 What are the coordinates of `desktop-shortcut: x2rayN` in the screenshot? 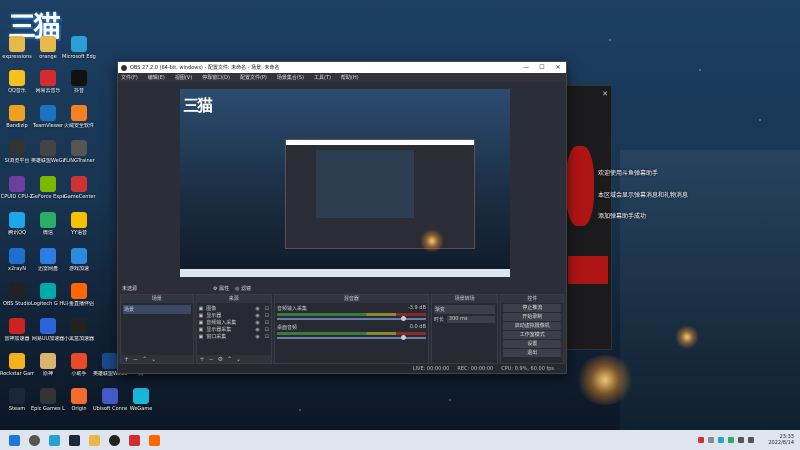 It's located at (17, 260).